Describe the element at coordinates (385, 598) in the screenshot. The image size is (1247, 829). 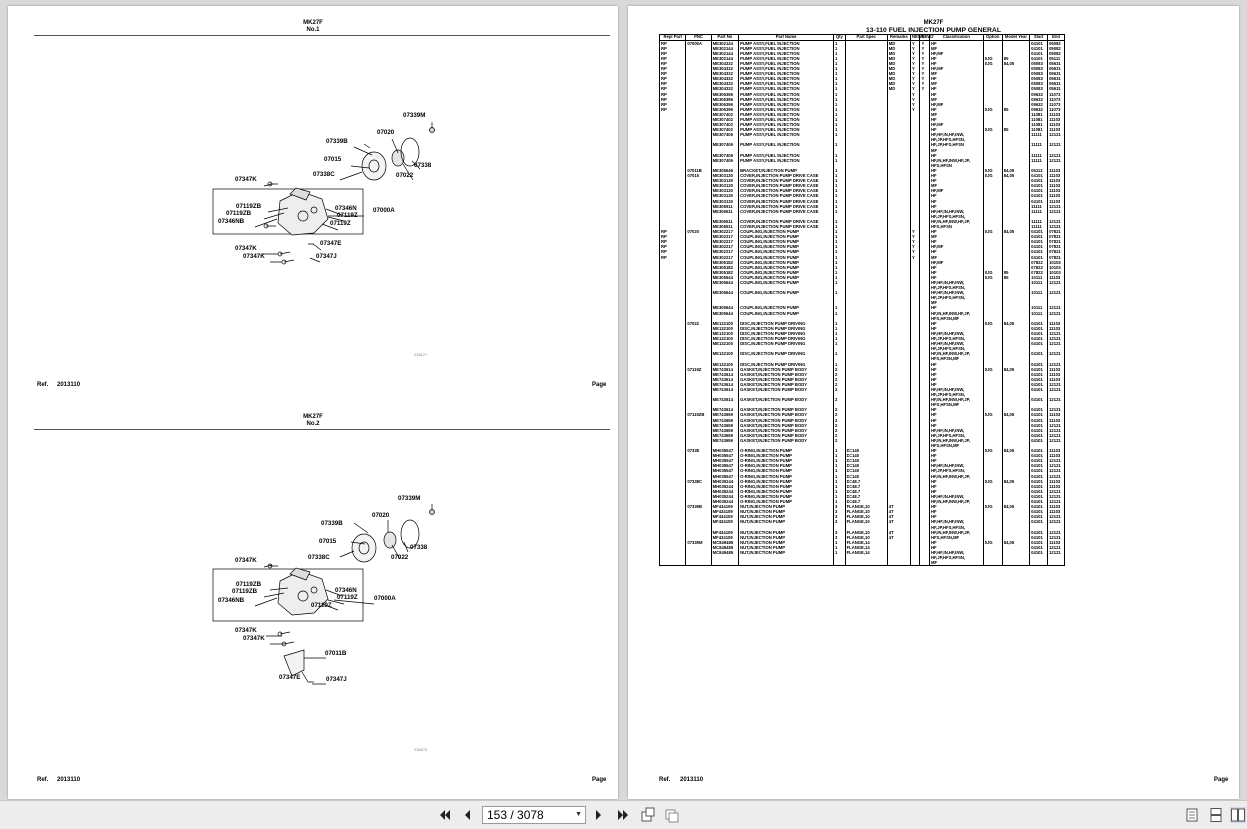
I see `part-label: 07000A` at that location.